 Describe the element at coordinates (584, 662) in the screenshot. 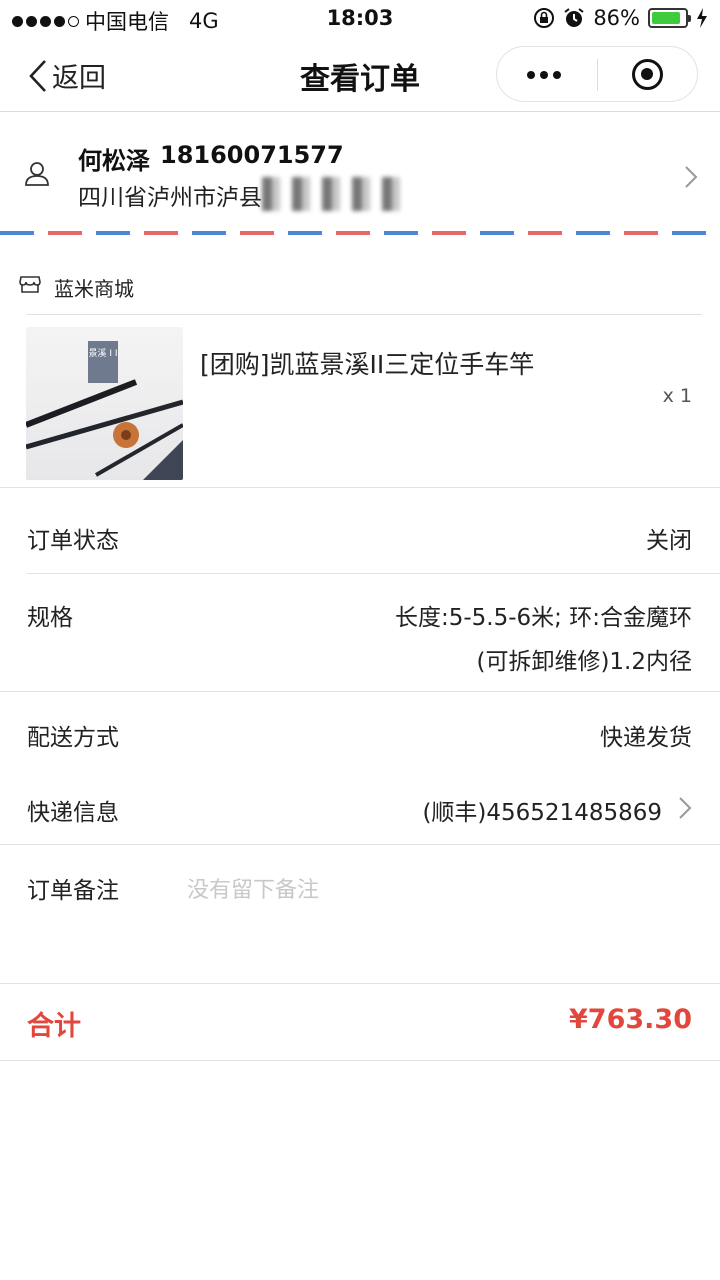

I see `spec-value-line2: (可拆卸维修)1.2内径` at that location.